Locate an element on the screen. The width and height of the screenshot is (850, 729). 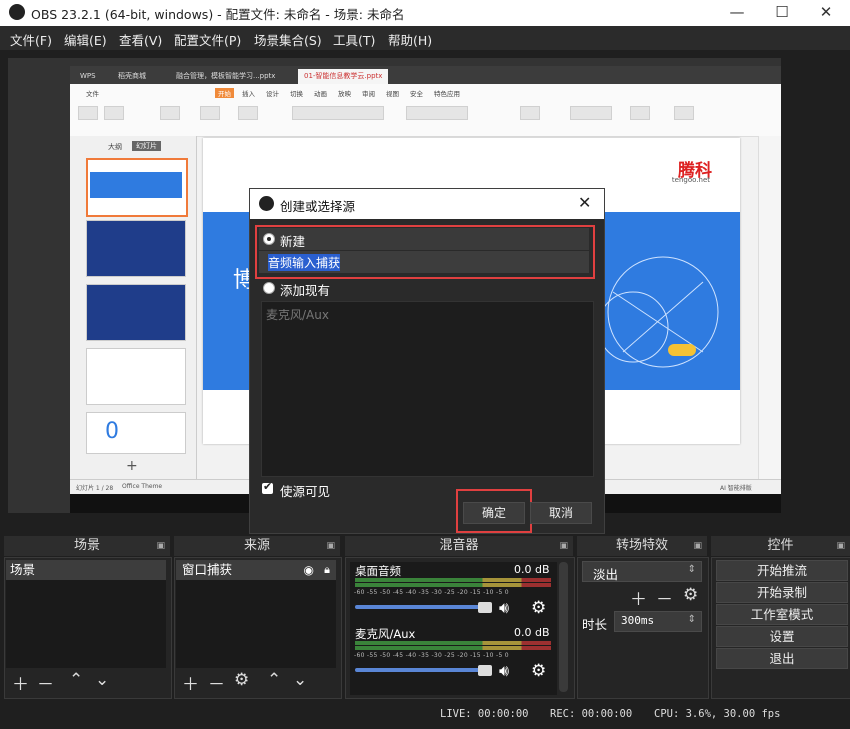
sources-dock-title: 来源 is located at coordinates (256, 545).